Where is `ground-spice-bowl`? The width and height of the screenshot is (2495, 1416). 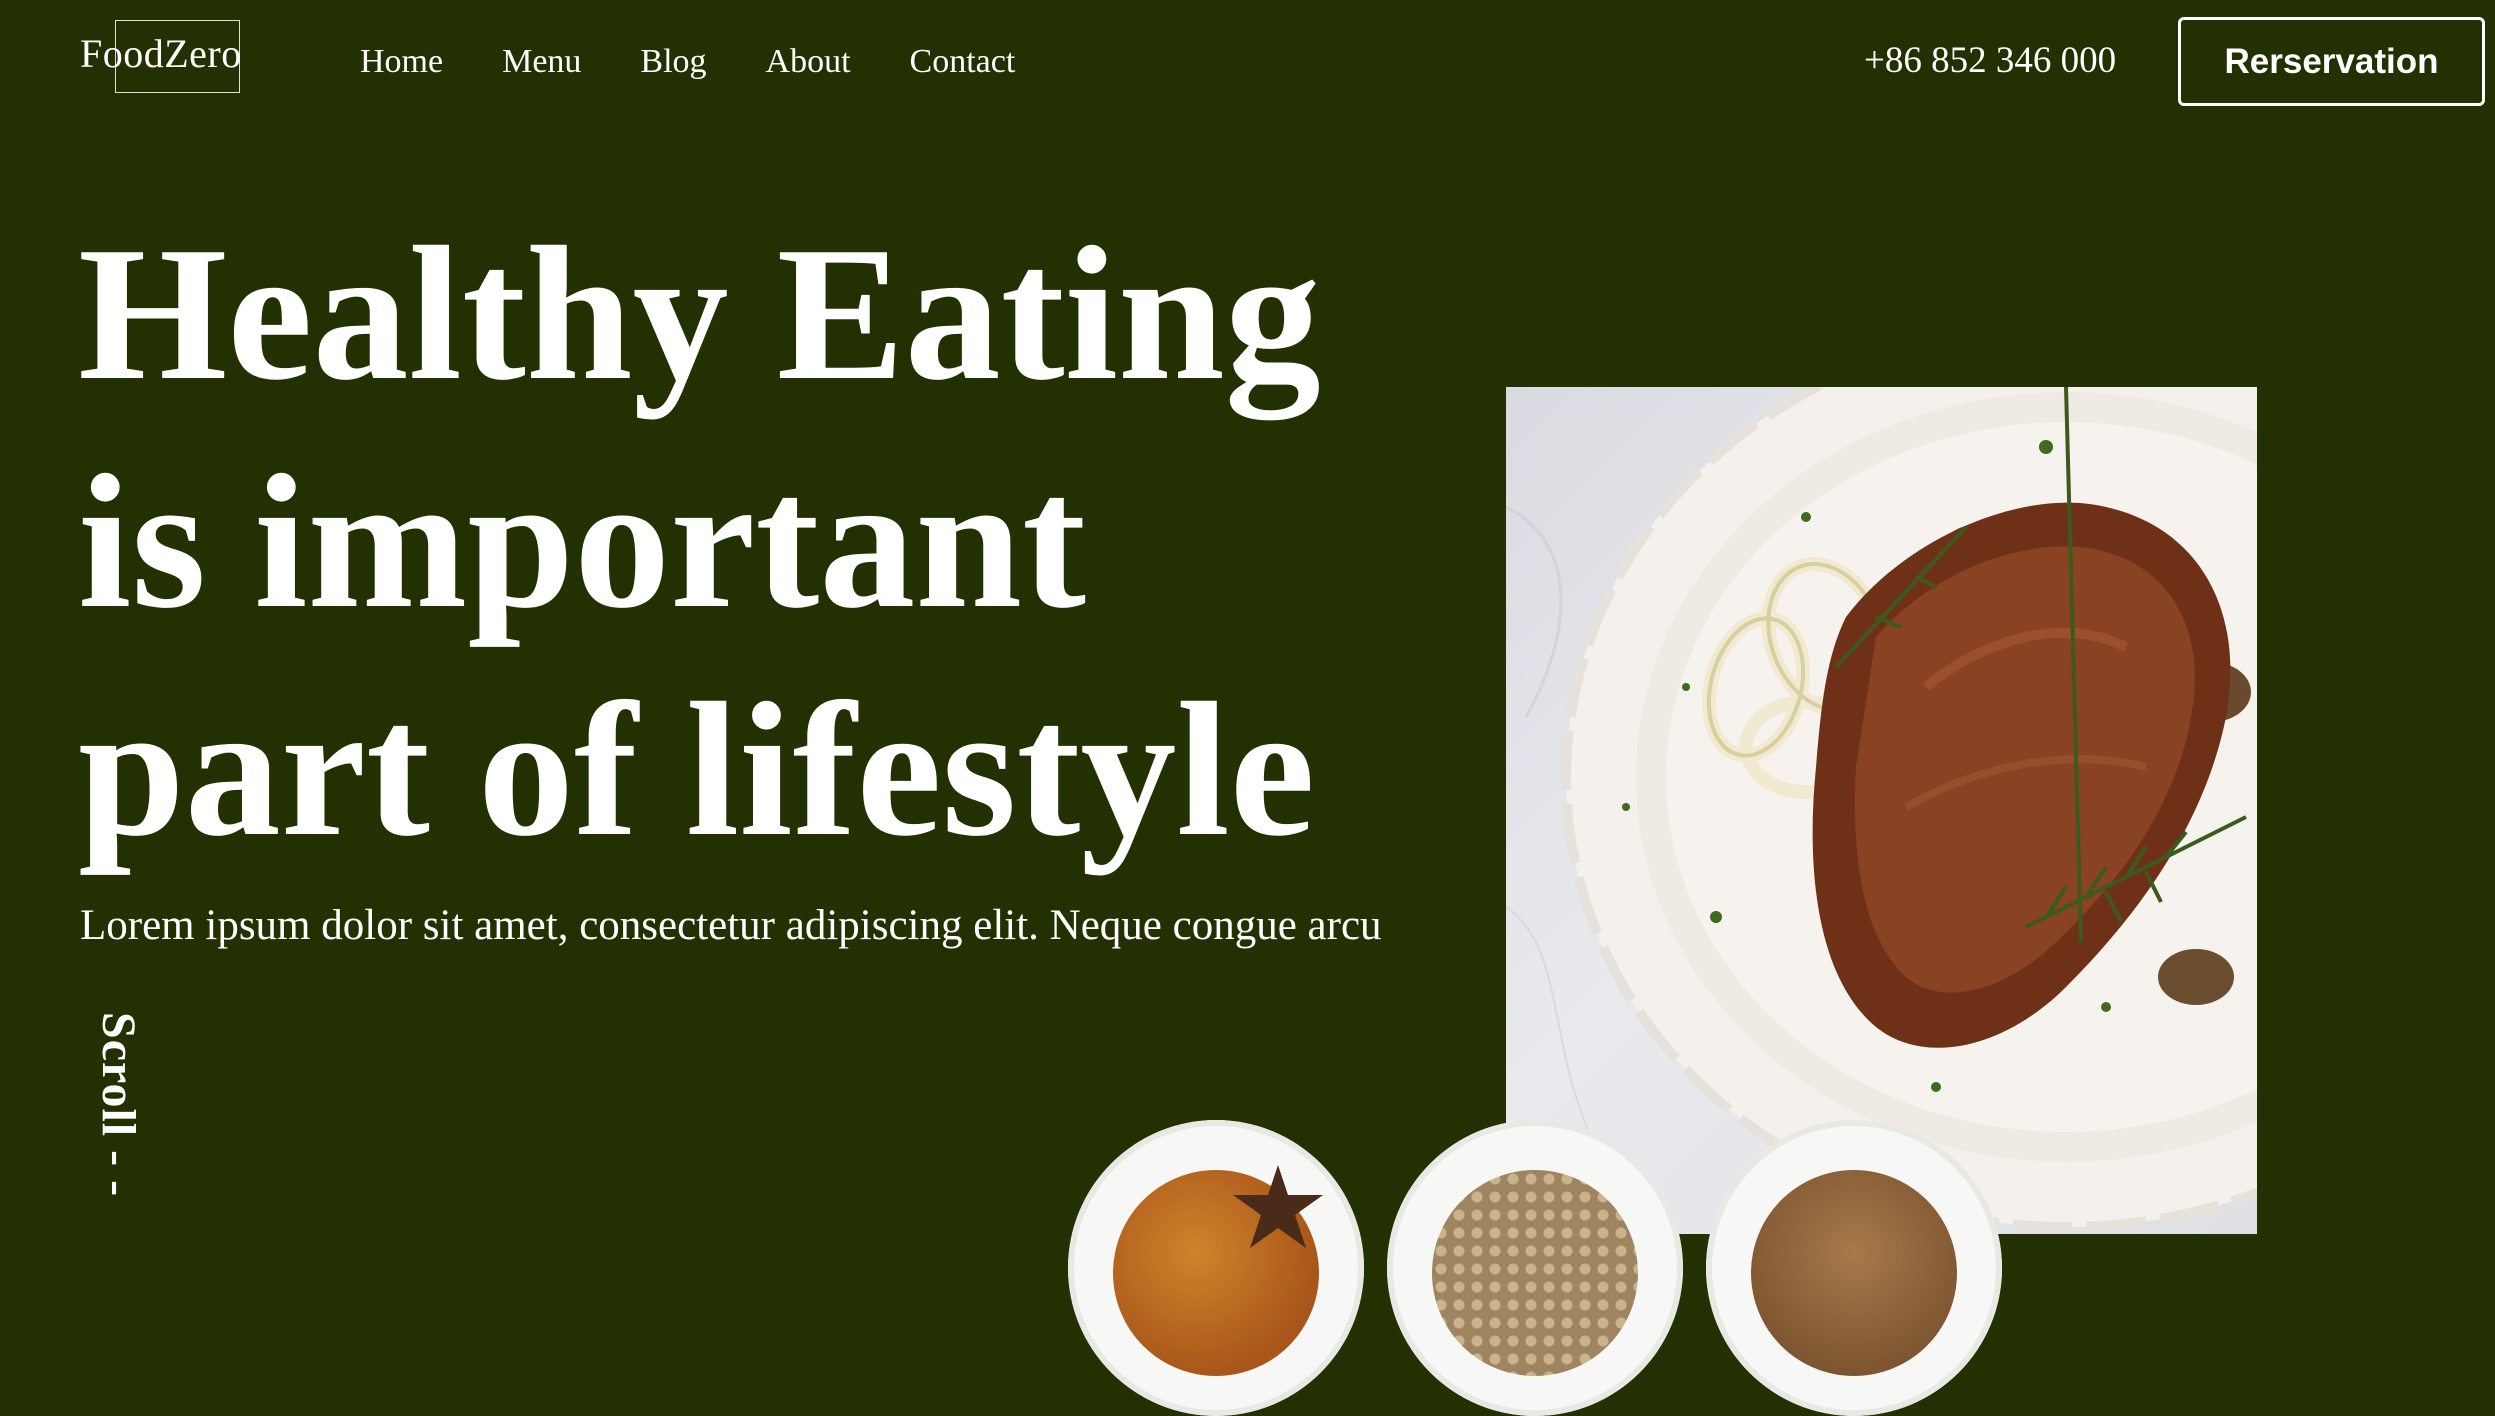 ground-spice-bowl is located at coordinates (1854, 1268).